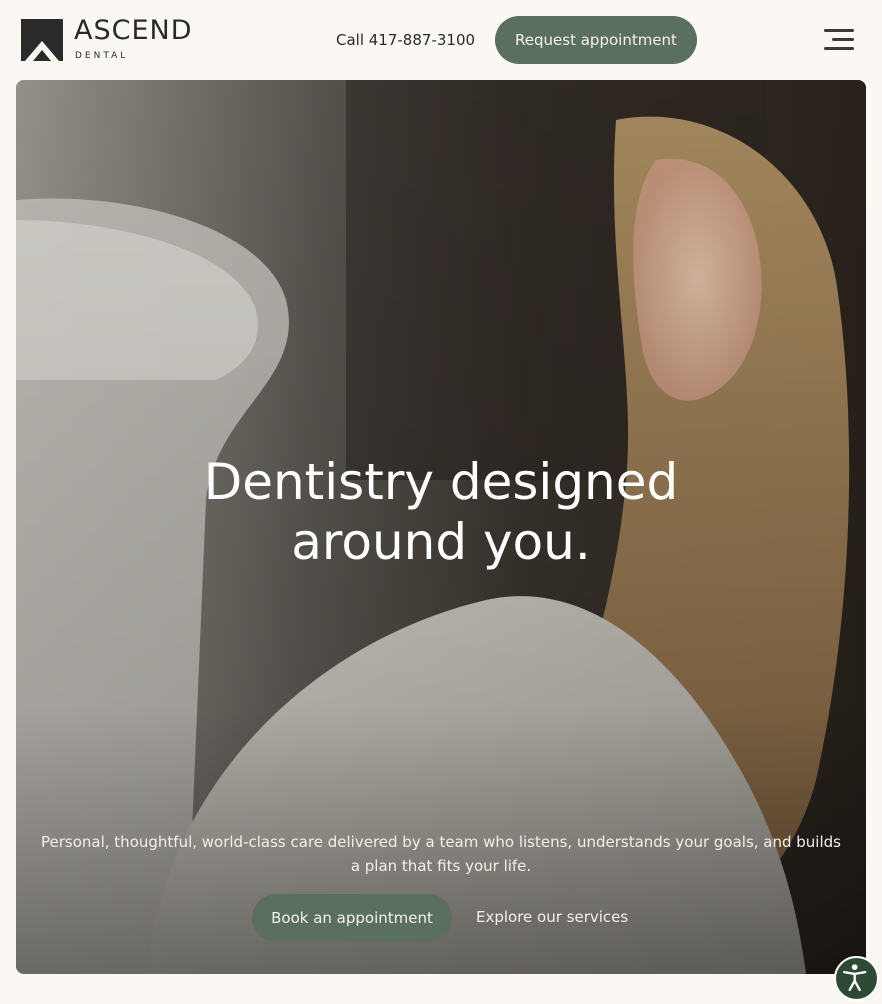 Image resolution: width=882 pixels, height=1004 pixels. I want to click on request-appointment-button: Request appointment, so click(596, 40).